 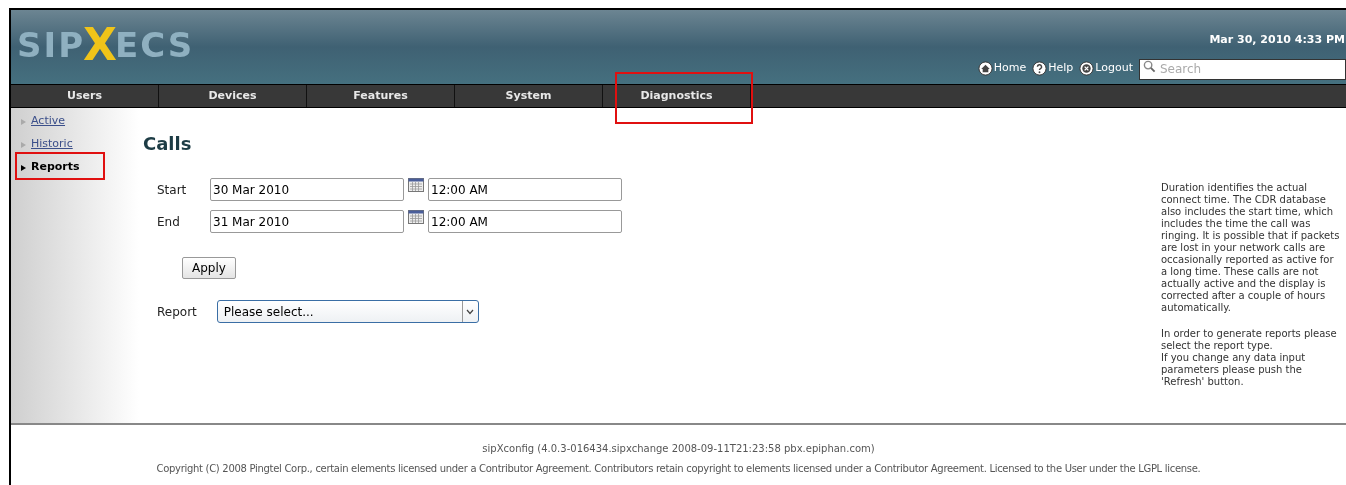 What do you see at coordinates (48, 121) in the screenshot?
I see `sidebar-link: Active` at bounding box center [48, 121].